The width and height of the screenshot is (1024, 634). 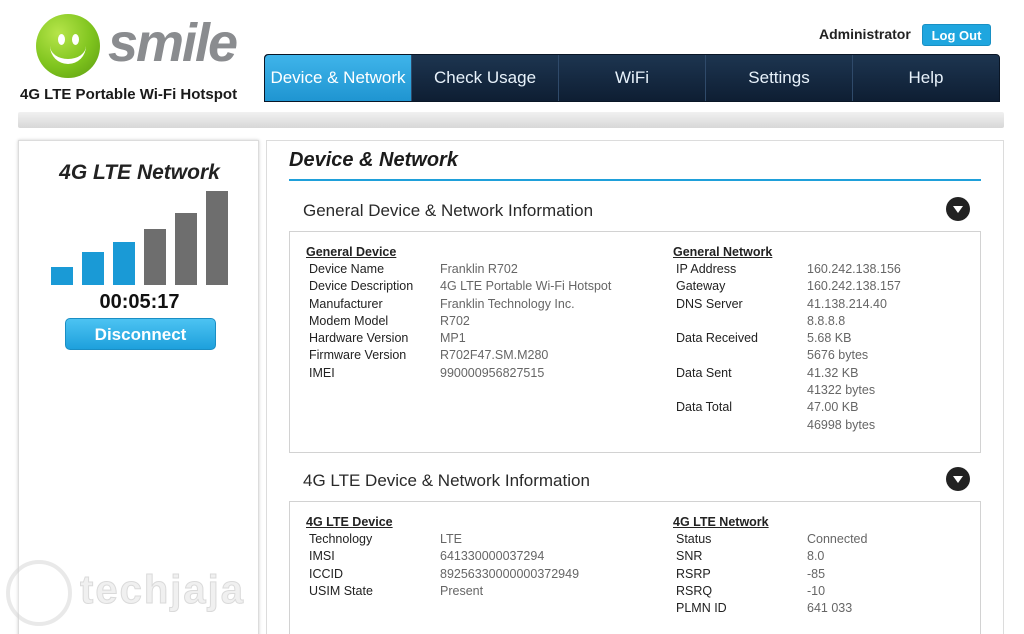 I want to click on section-general-heading: General Device & Network Information, so click(x=448, y=211).